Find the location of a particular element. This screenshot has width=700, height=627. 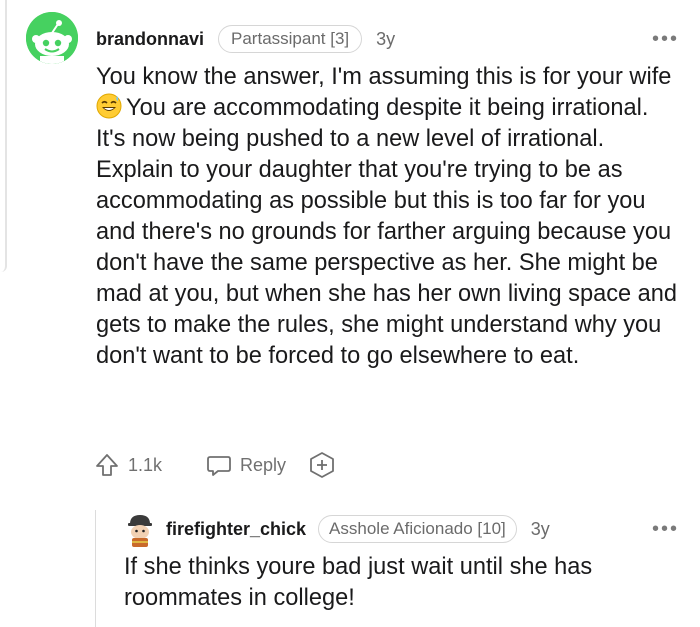

comment-username: brandonnavi is located at coordinates (150, 39).